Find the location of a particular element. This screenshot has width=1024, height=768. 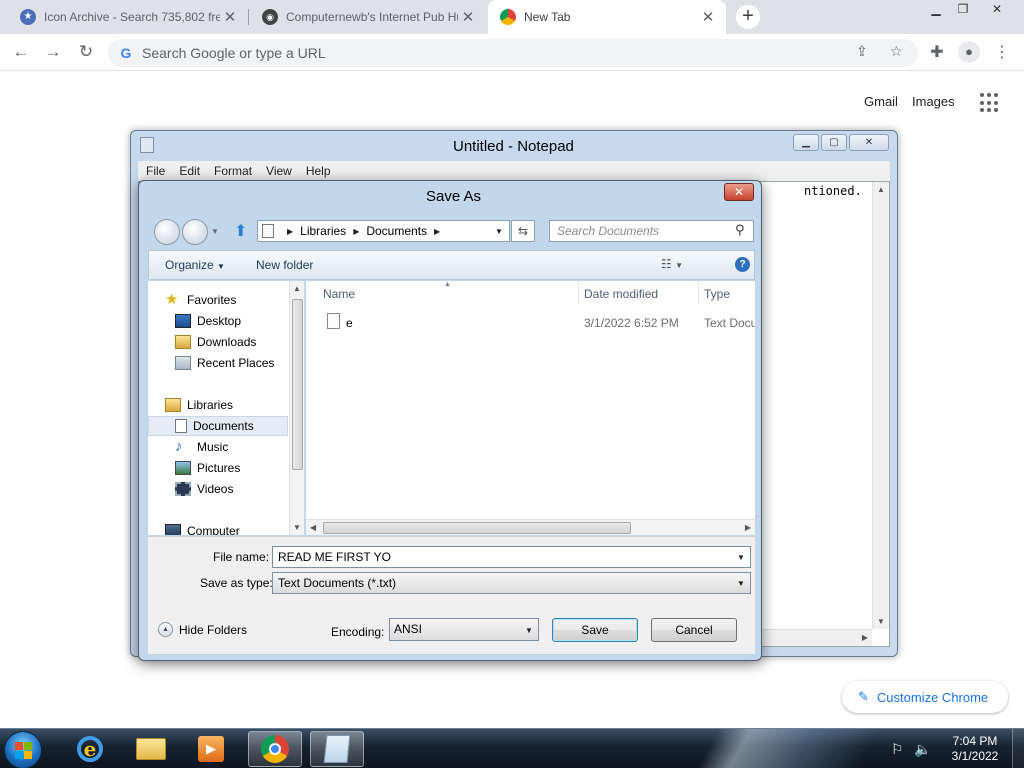

up-arrow-icon: ⬆ is located at coordinates (240, 231).